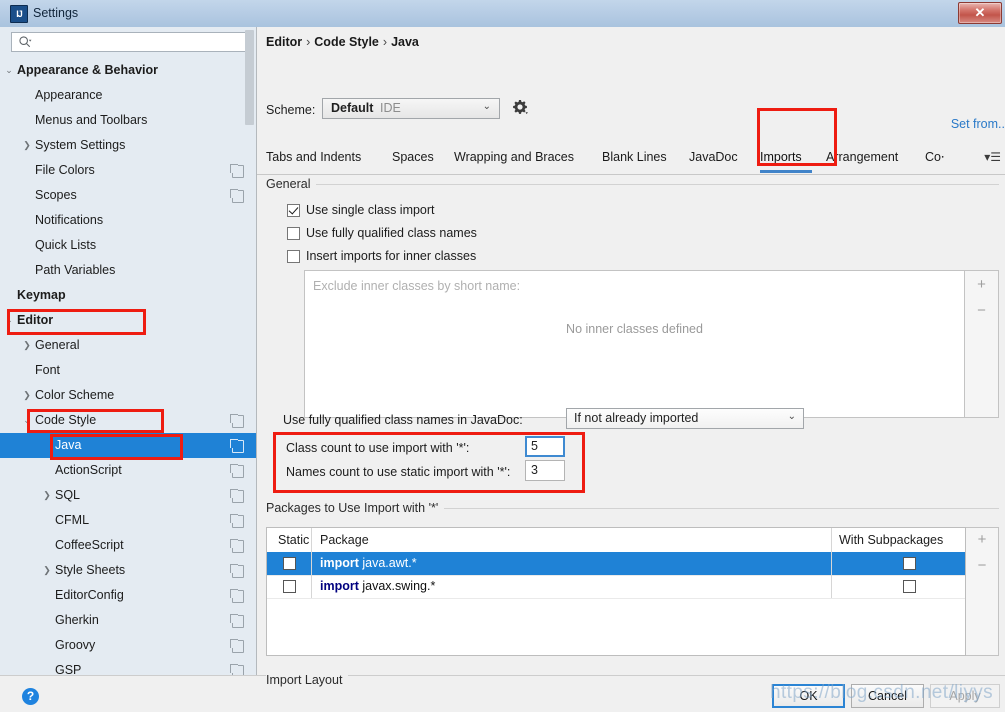 This screenshot has width=1005, height=712. I want to click on sidebar-item-code-style: ⌄ Code Style, so click(128, 420).